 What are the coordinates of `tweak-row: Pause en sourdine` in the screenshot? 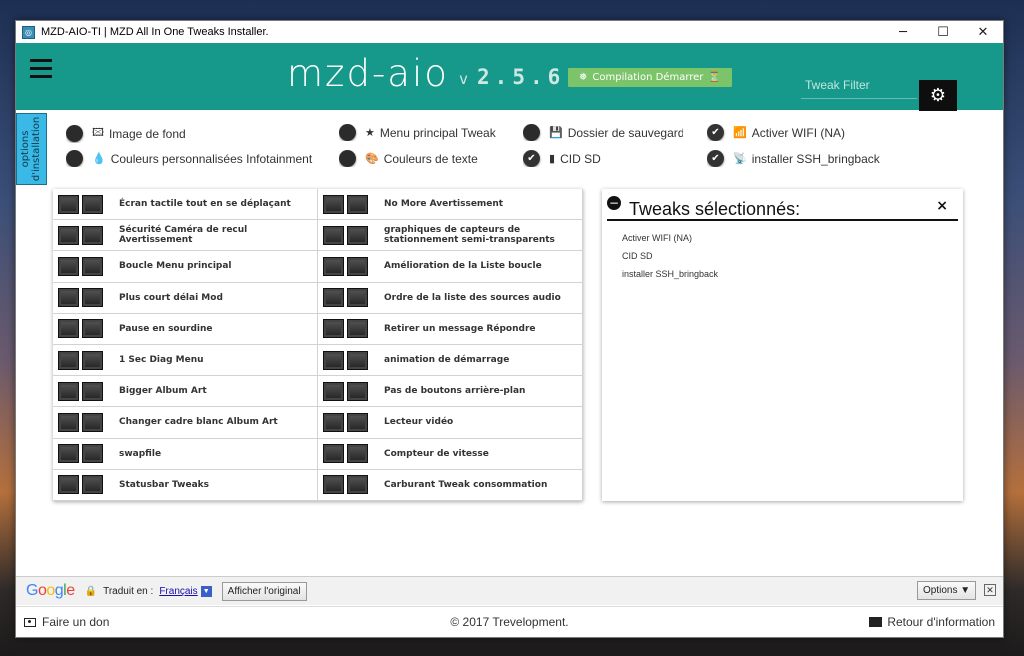 It's located at (185, 329).